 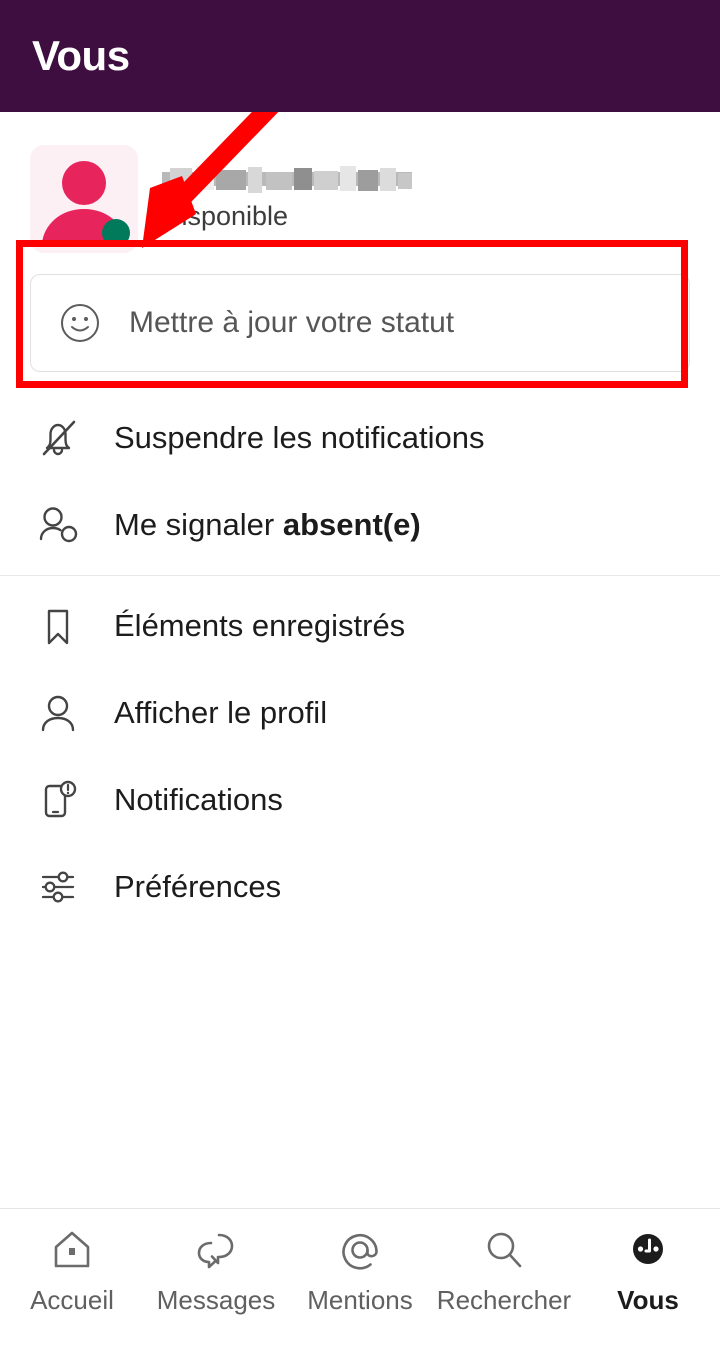 I want to click on profile-row: Disponible, so click(x=360, y=197).